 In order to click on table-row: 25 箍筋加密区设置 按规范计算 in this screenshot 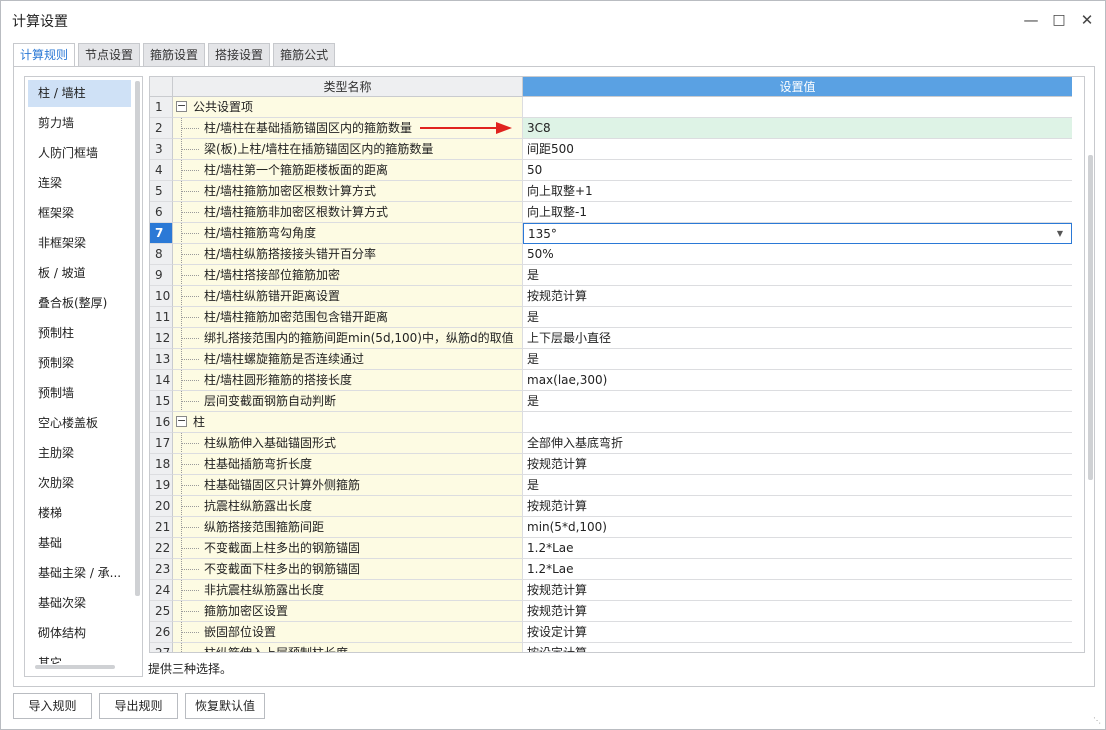, I will do `click(611, 611)`.